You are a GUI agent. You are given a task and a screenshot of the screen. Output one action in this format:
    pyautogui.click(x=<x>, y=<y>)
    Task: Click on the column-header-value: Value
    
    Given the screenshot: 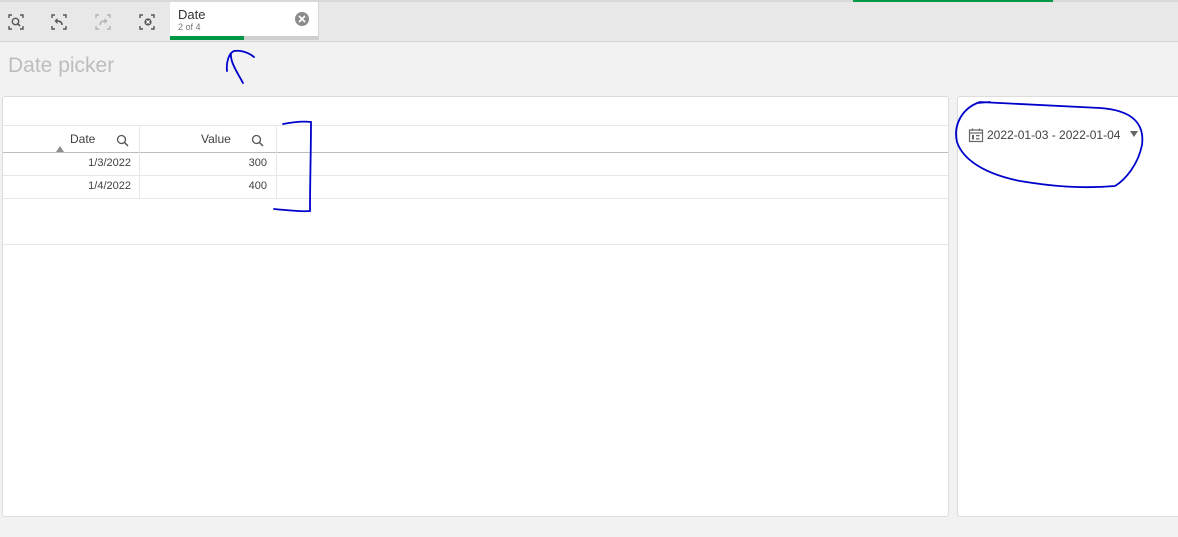 What is the action you would take?
    pyautogui.click(x=216, y=139)
    